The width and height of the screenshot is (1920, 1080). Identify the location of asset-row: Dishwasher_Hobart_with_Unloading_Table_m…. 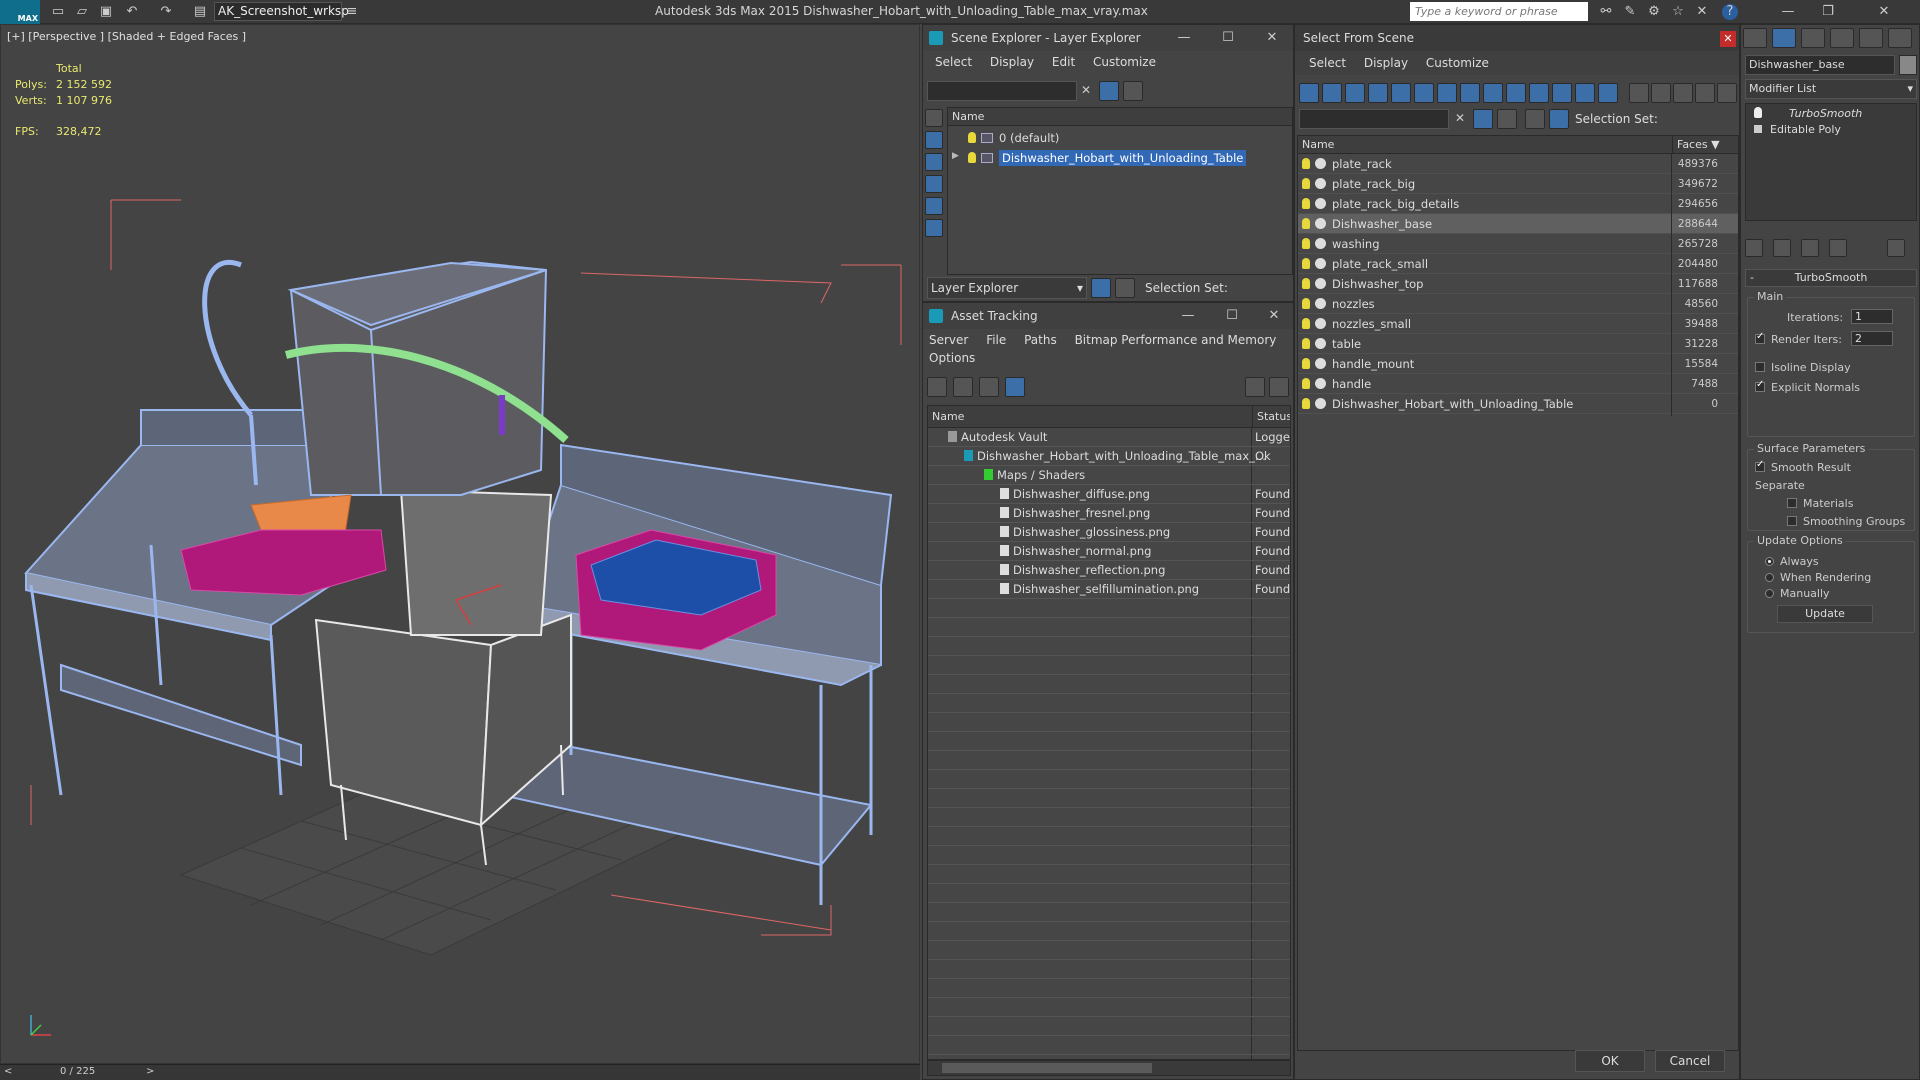
(1109, 456).